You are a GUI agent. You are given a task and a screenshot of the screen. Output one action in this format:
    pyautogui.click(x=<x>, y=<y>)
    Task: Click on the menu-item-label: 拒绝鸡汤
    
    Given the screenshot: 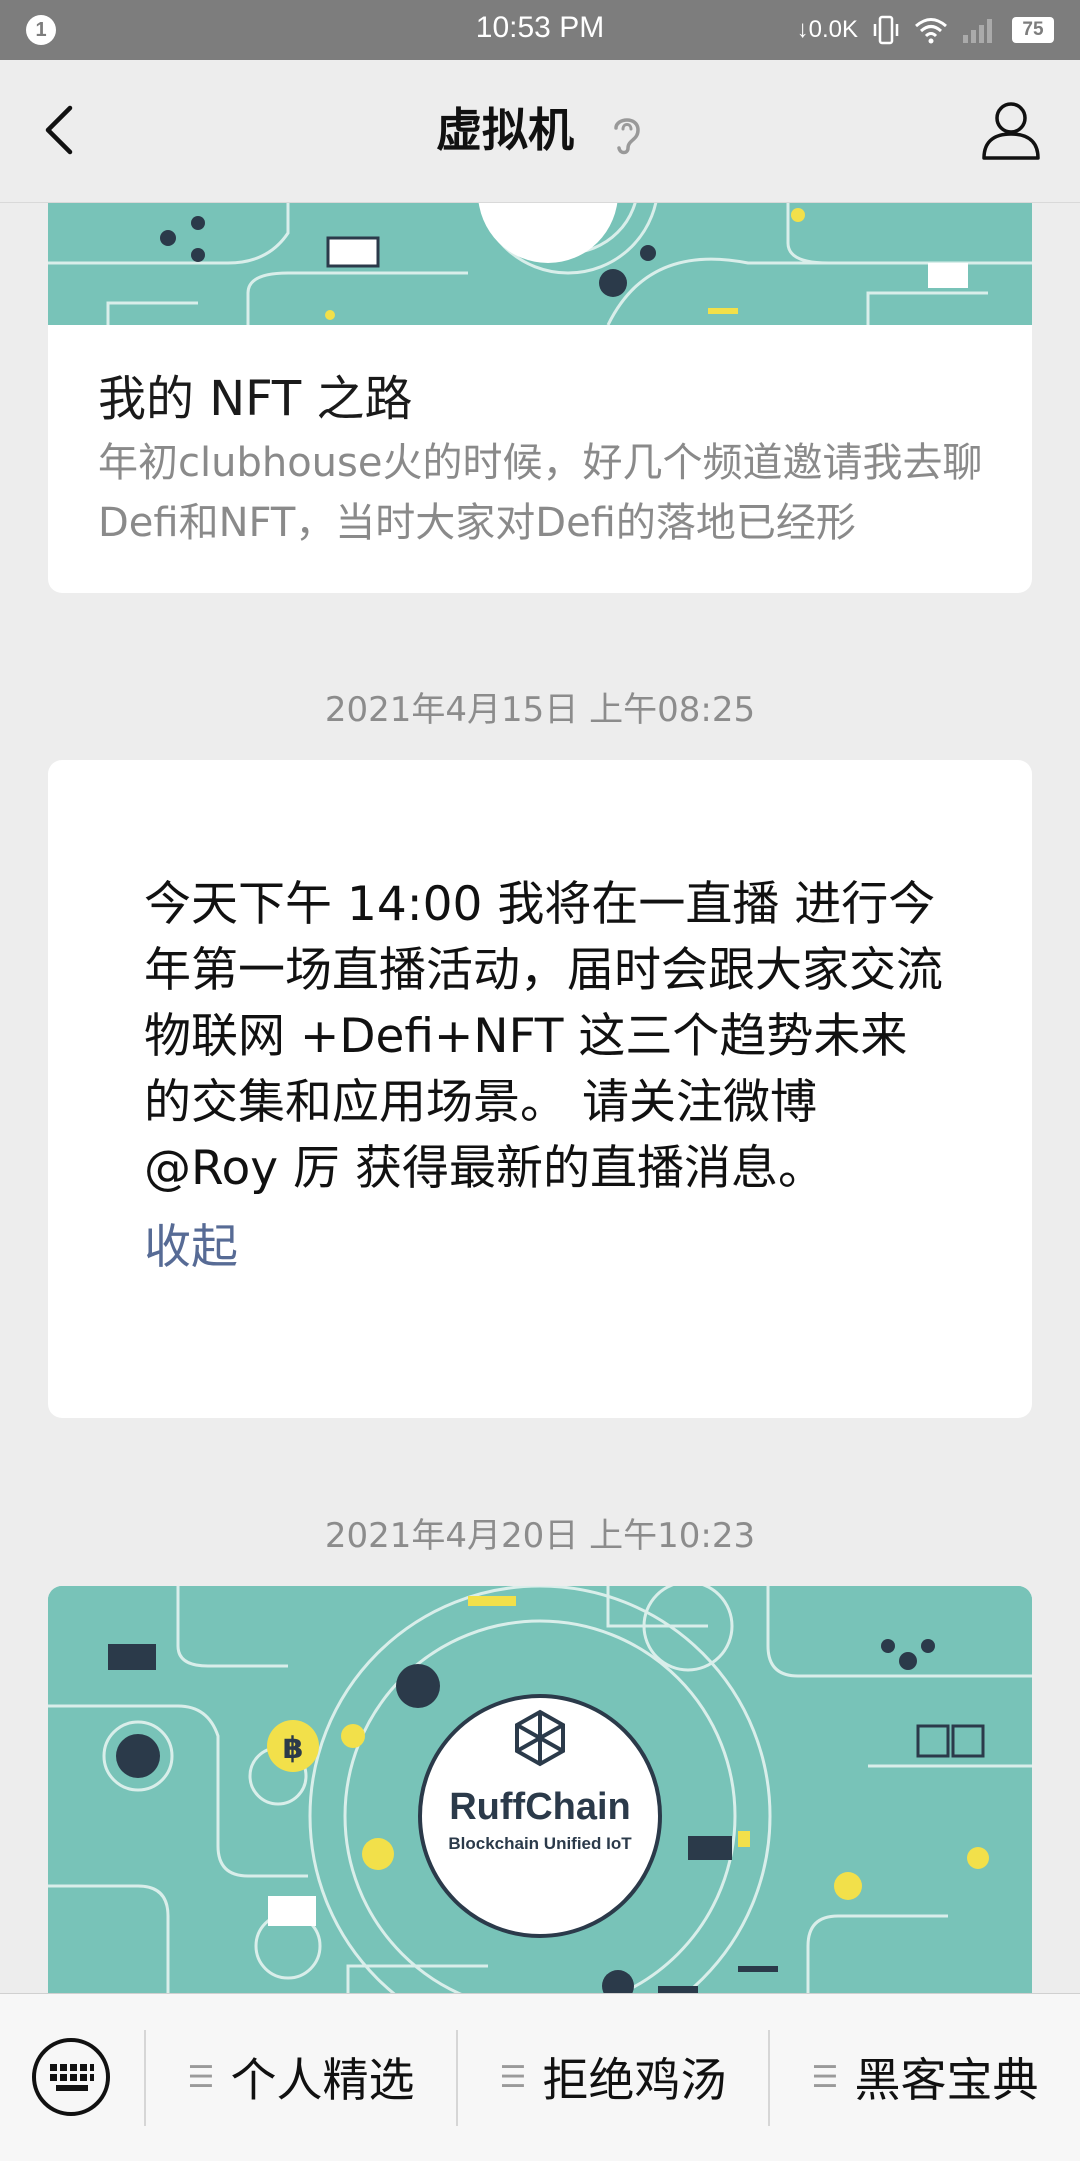 What is the action you would take?
    pyautogui.click(x=634, y=2080)
    